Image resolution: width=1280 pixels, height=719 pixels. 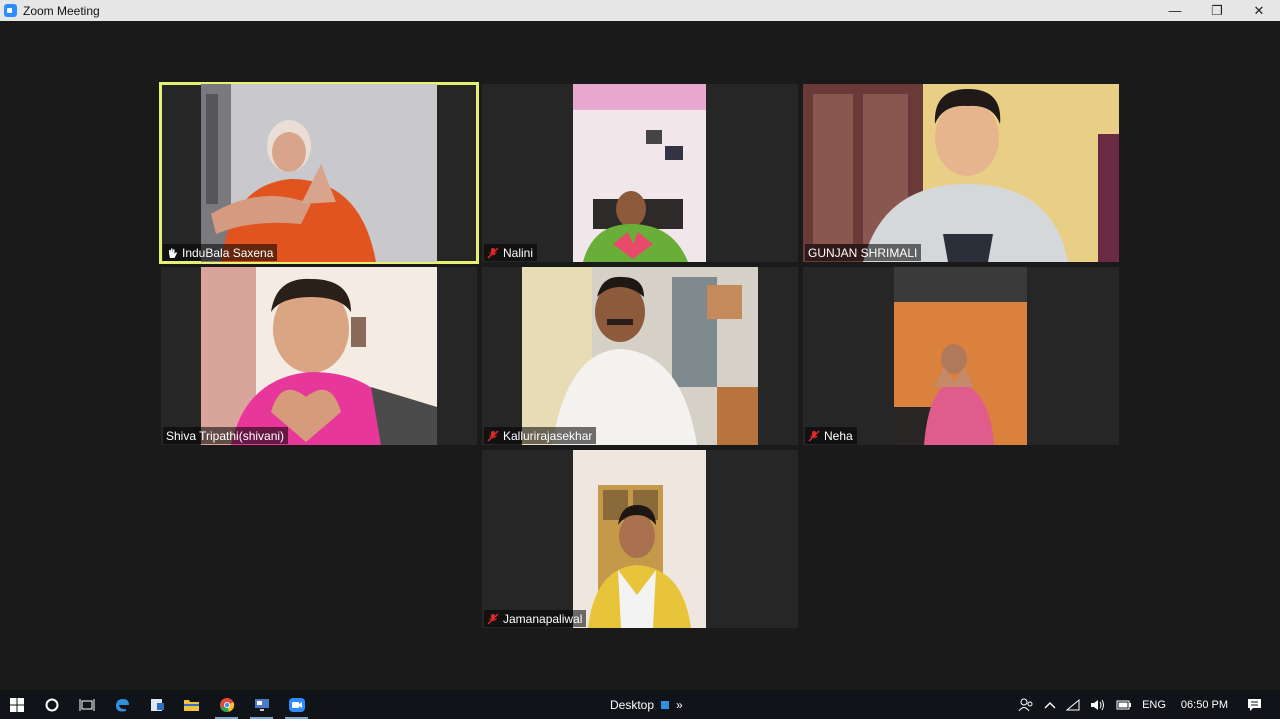 I want to click on clock: 06:50 PM, so click(x=1204, y=705).